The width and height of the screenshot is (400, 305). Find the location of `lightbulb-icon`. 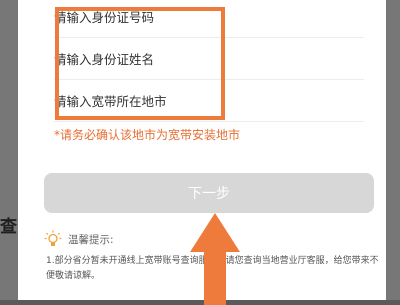

lightbulb-icon is located at coordinates (53, 238).